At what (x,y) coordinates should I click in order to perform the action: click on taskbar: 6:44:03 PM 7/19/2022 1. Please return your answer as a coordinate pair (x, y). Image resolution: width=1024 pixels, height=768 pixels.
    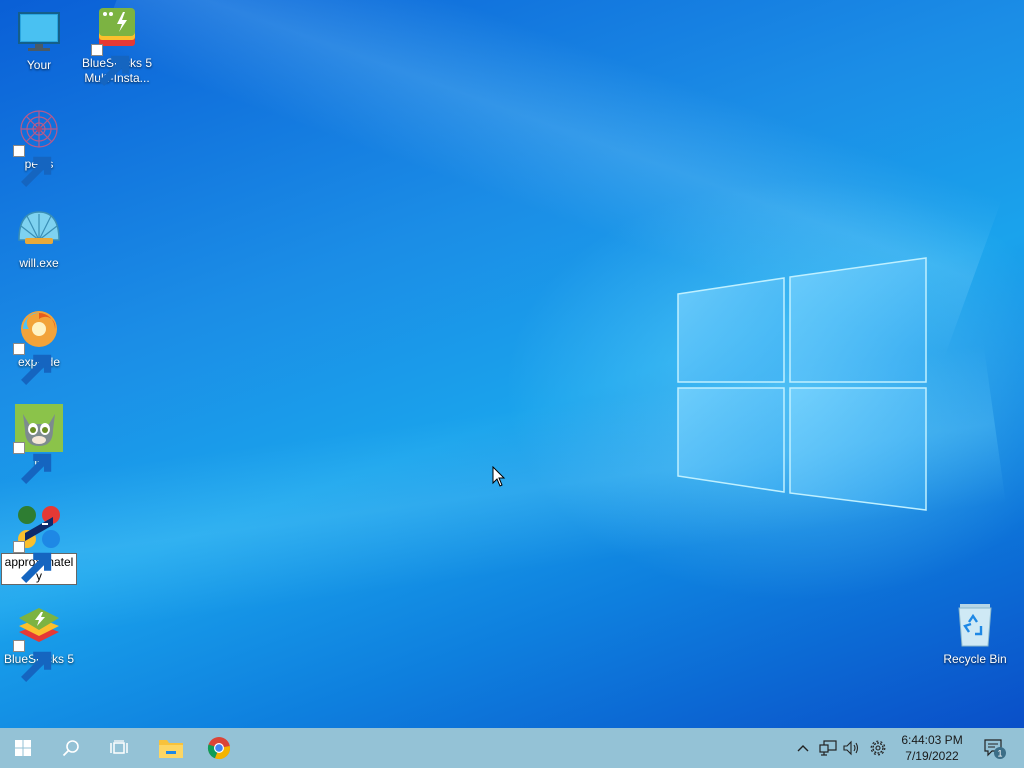
    Looking at the image, I should click on (512, 748).